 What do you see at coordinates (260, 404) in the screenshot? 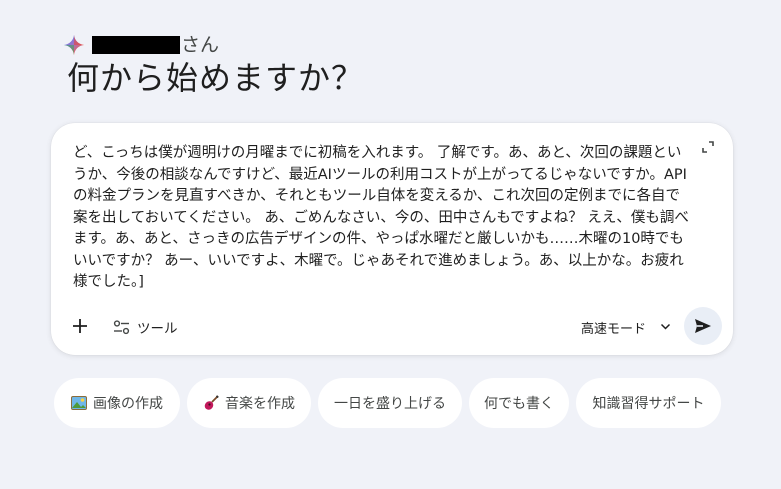
I see `chip-label: 音楽を作成` at bounding box center [260, 404].